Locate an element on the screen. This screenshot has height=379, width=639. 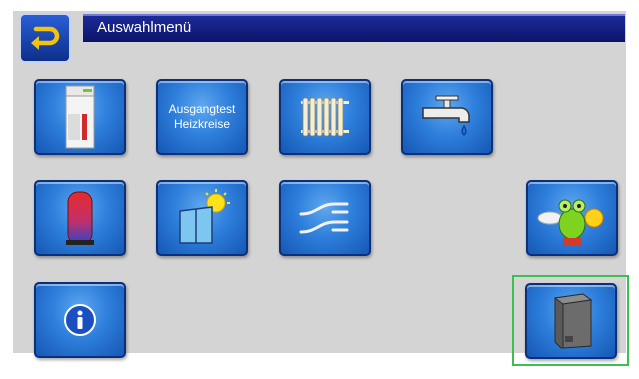
boiler-tile is located at coordinates (80, 117).